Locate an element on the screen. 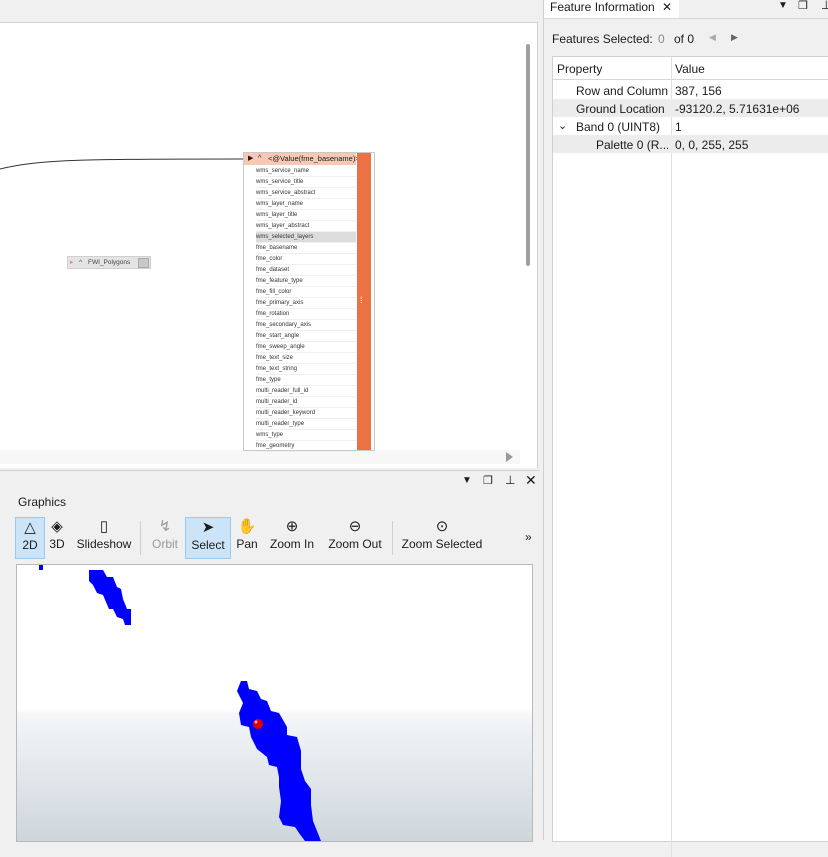 The width and height of the screenshot is (828, 857). tab-feature-information: Feature Information ✕ is located at coordinates (611, 9).